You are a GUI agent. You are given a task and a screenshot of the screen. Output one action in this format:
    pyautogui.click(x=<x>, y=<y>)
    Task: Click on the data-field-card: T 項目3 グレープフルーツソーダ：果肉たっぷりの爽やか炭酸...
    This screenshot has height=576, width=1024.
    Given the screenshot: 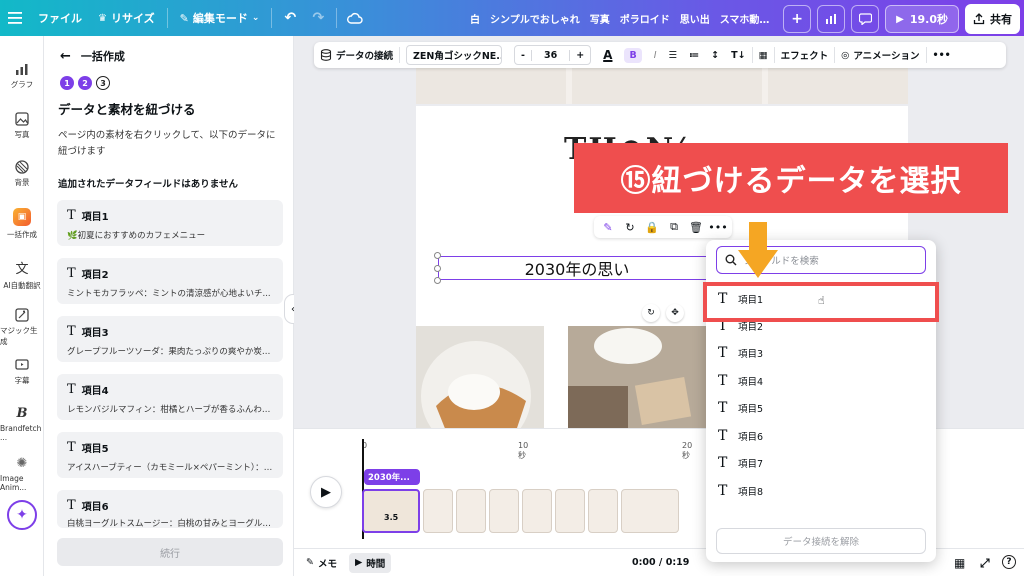 What is the action you would take?
    pyautogui.click(x=170, y=339)
    